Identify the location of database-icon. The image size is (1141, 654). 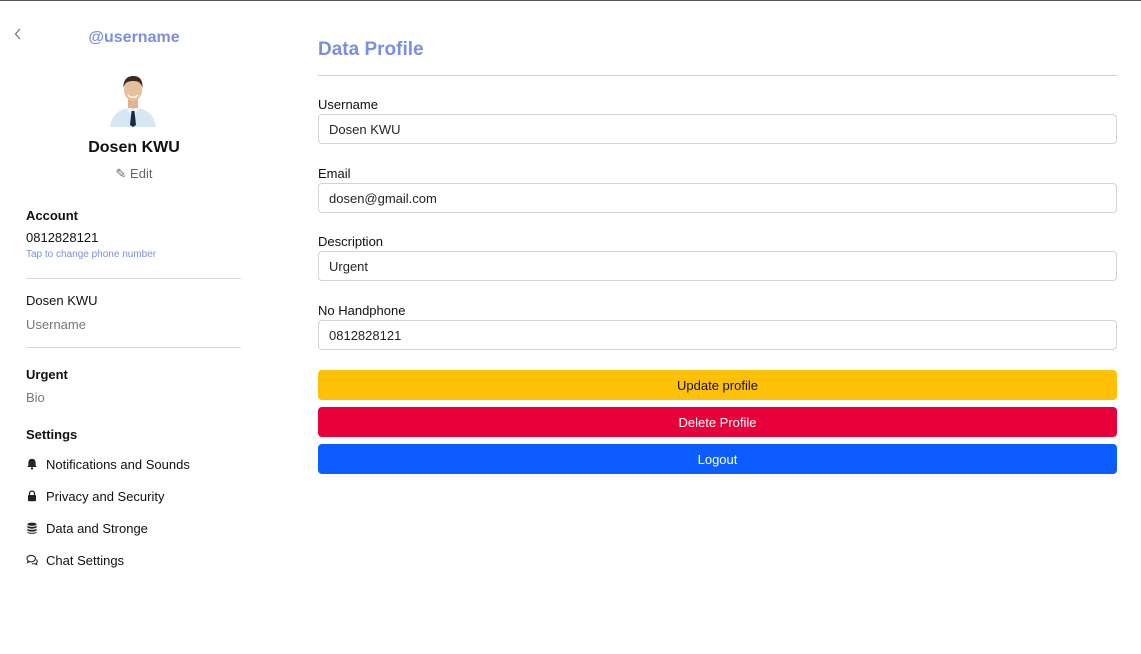
(32, 528).